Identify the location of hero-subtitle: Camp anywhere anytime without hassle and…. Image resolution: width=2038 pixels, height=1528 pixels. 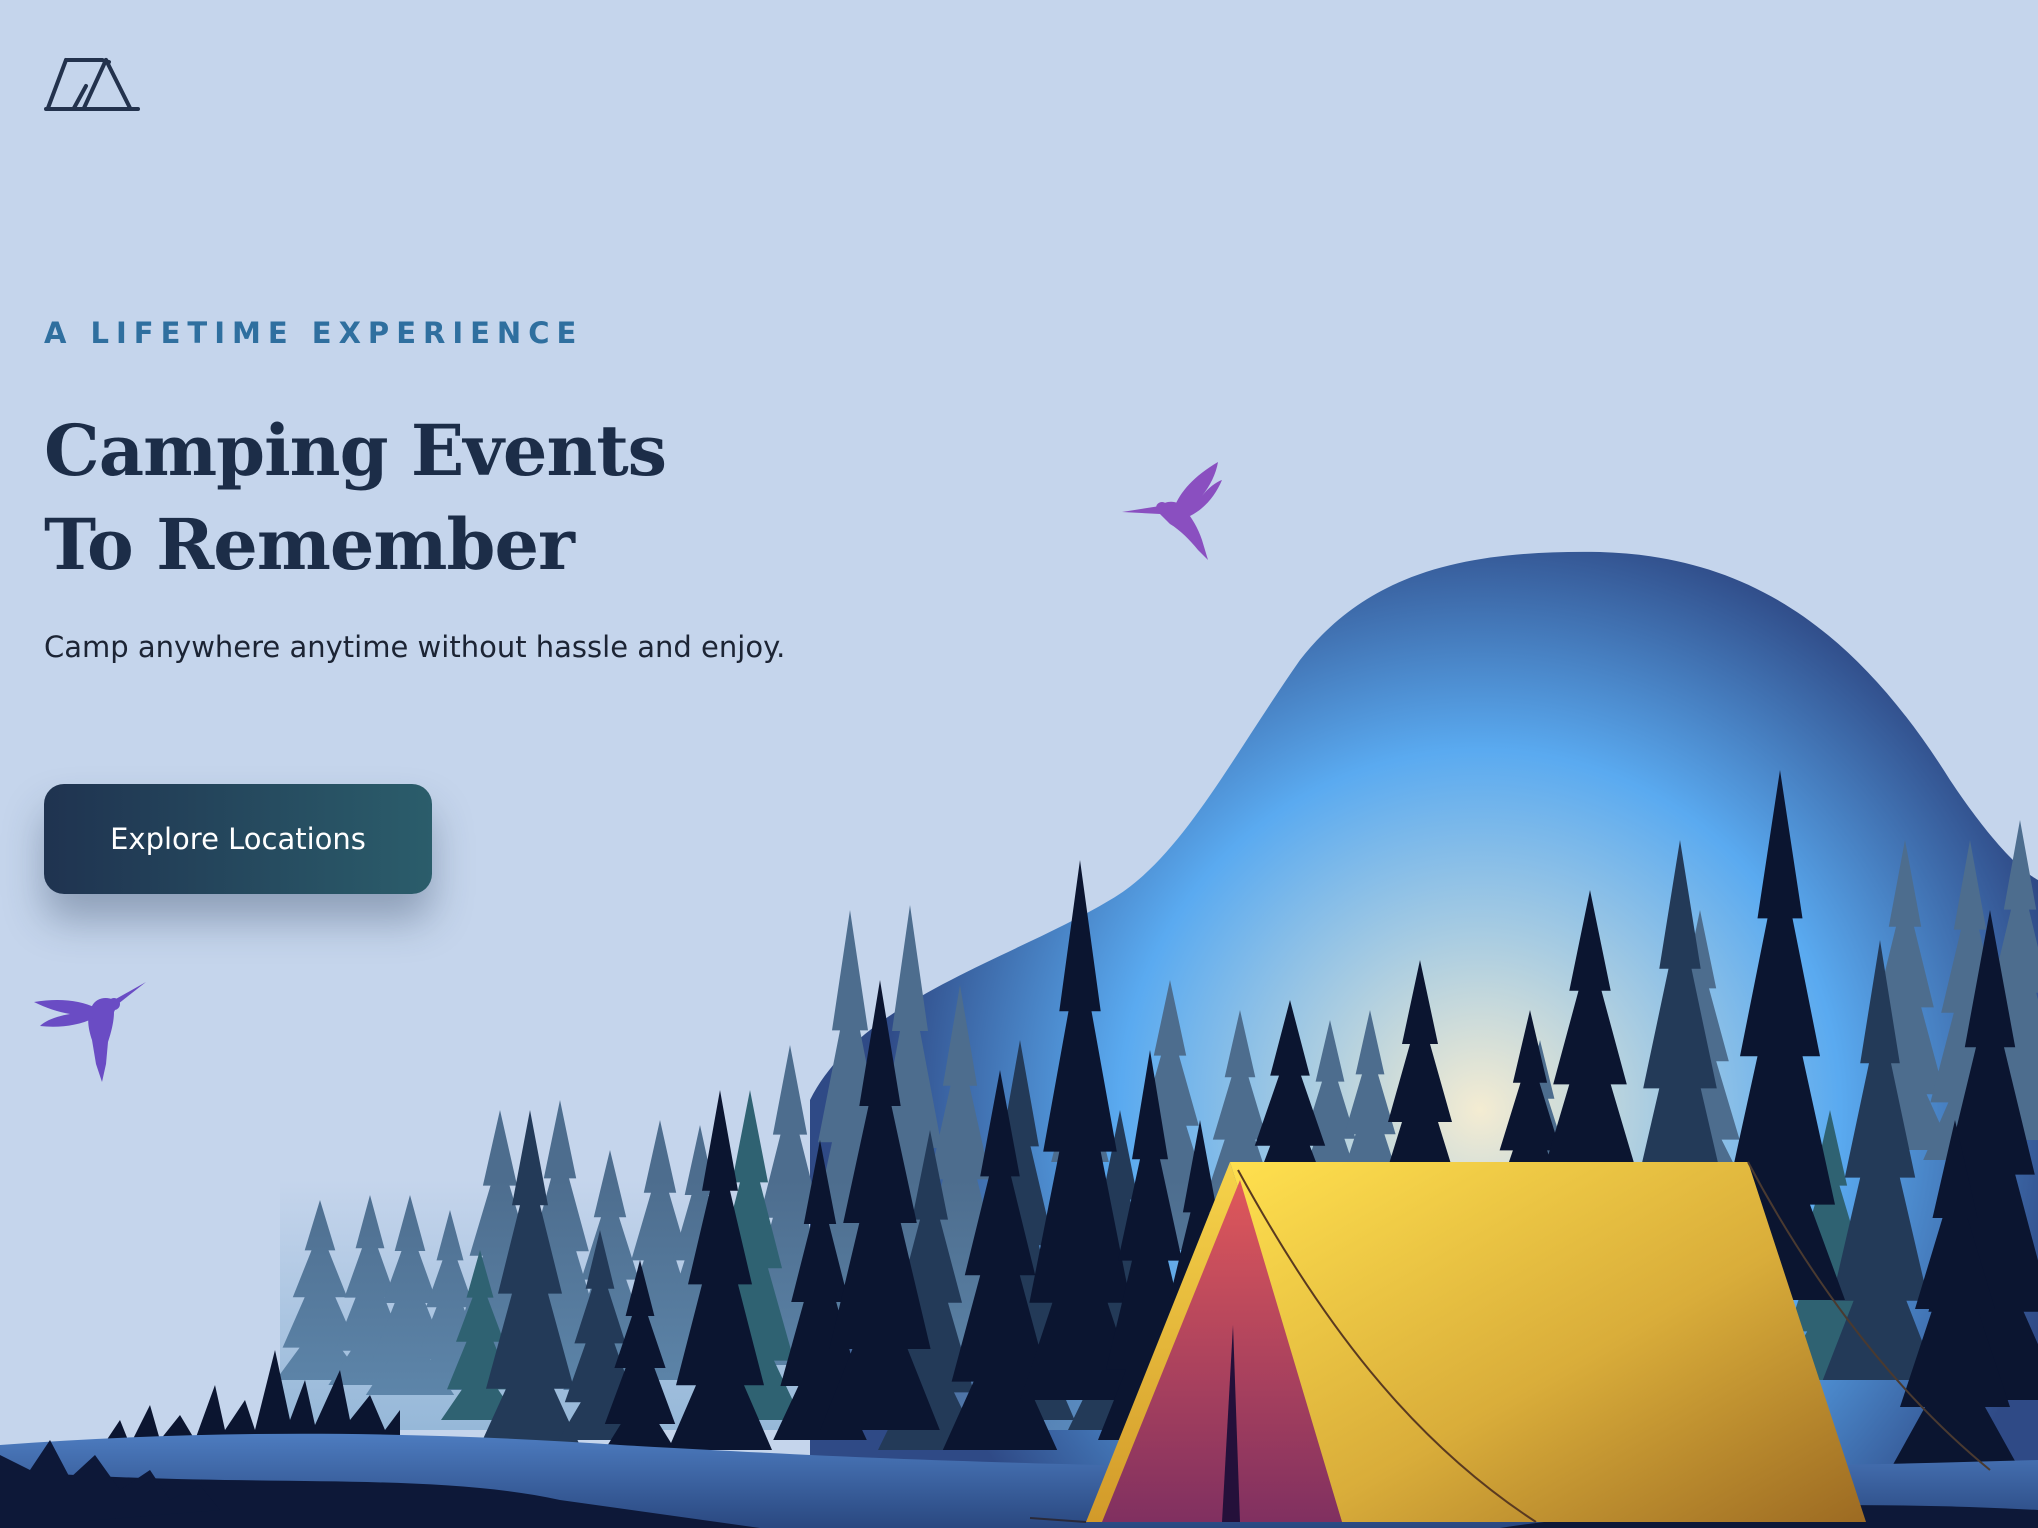
(415, 647).